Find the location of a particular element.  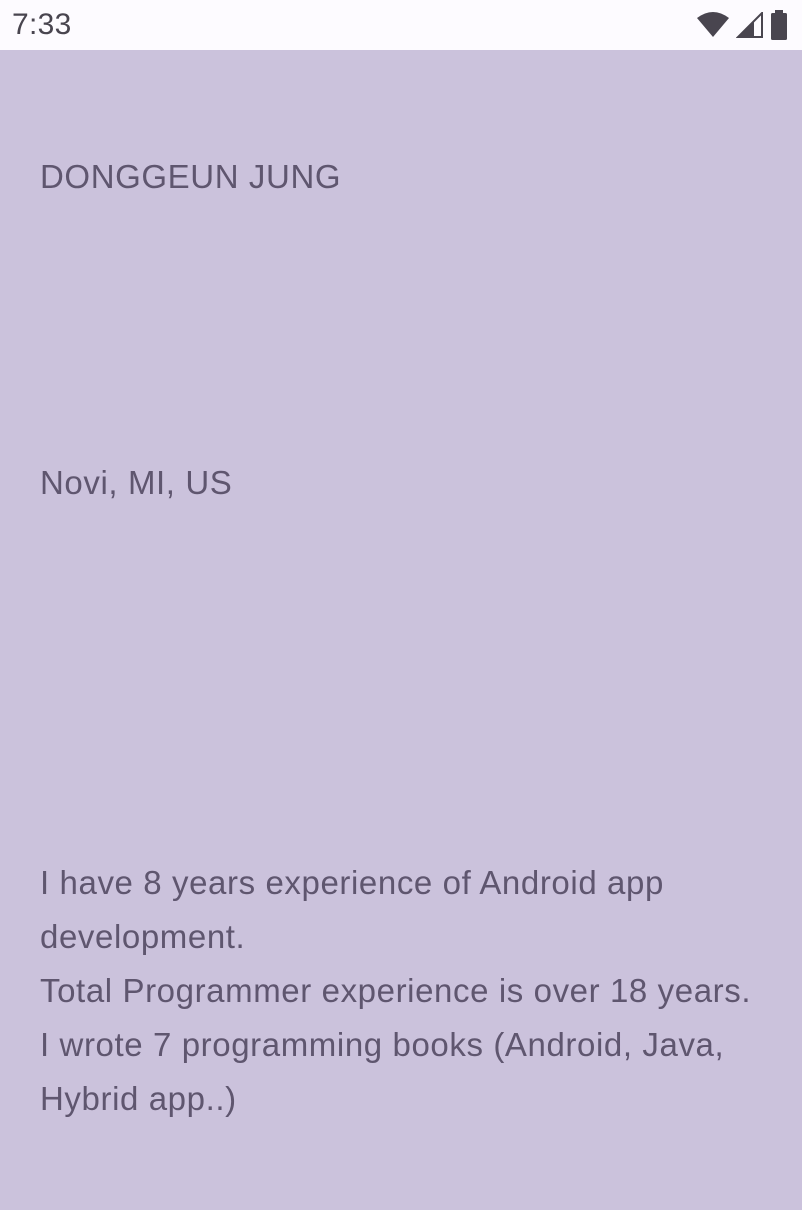

profile-name: DONGGEUN JUNG is located at coordinates (191, 176).